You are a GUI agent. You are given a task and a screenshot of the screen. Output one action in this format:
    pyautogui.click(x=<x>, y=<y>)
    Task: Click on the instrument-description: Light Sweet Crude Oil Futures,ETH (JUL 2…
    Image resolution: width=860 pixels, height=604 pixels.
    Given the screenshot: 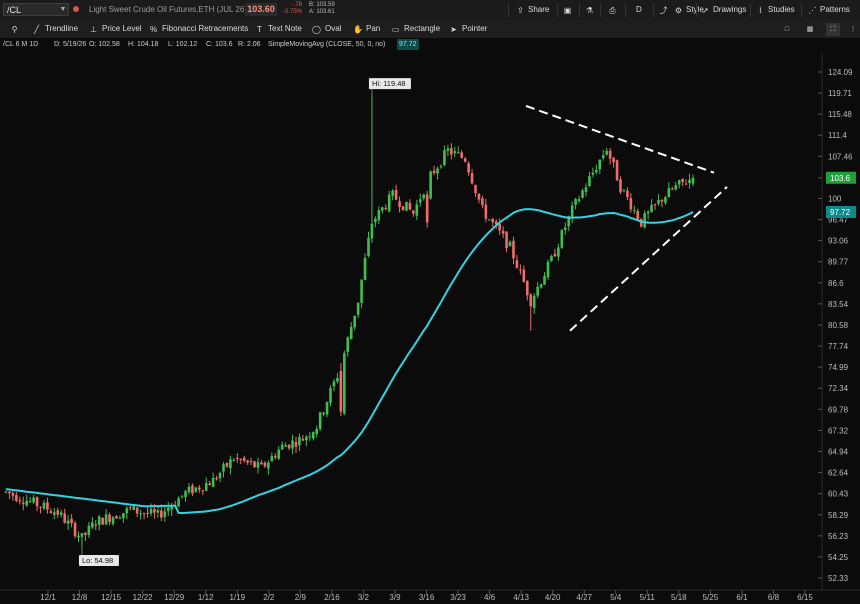 What is the action you would take?
    pyautogui.click(x=168, y=9)
    